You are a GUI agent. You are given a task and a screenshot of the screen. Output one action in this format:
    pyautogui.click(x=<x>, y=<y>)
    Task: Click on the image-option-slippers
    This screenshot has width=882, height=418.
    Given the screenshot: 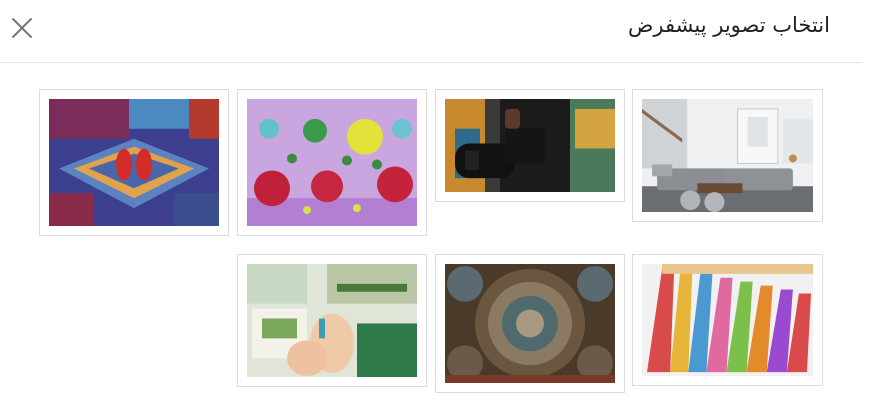 What is the action you would take?
    pyautogui.click(x=727, y=320)
    